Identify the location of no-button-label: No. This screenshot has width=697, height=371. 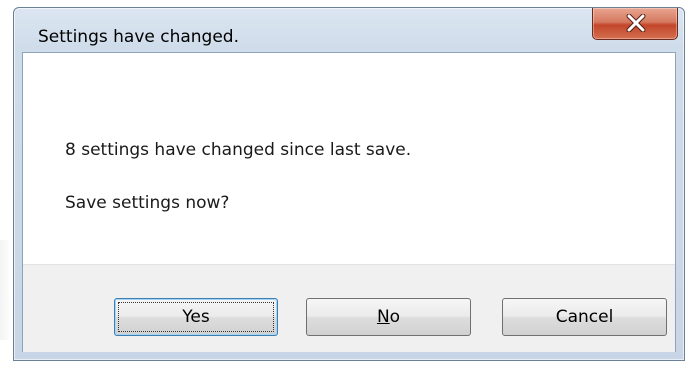
(388, 317).